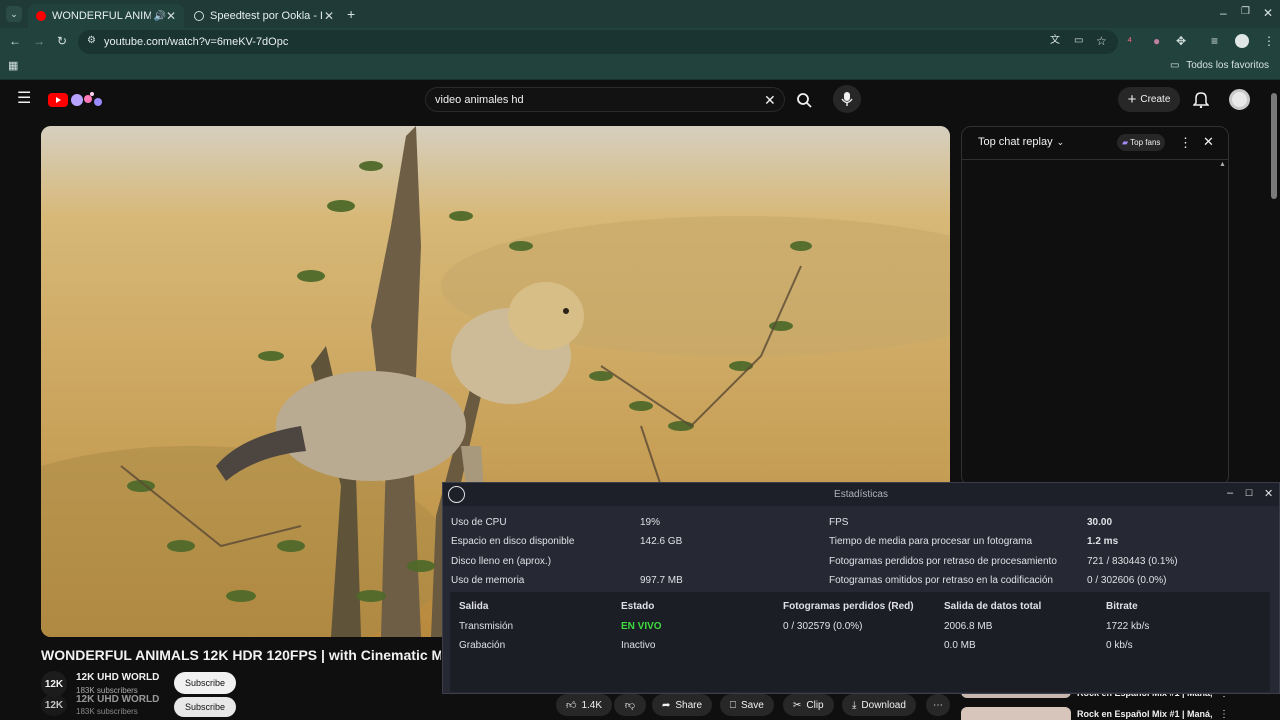  What do you see at coordinates (1268, 13) in the screenshot?
I see `close-window-icon: ✕` at bounding box center [1268, 13].